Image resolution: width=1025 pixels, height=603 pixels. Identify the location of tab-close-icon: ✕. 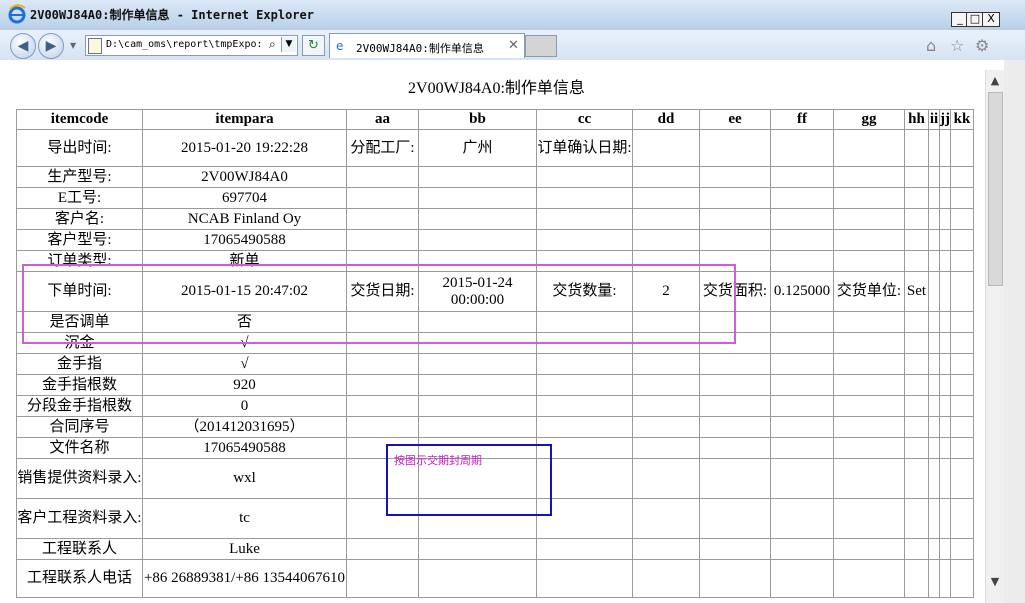
(513, 45).